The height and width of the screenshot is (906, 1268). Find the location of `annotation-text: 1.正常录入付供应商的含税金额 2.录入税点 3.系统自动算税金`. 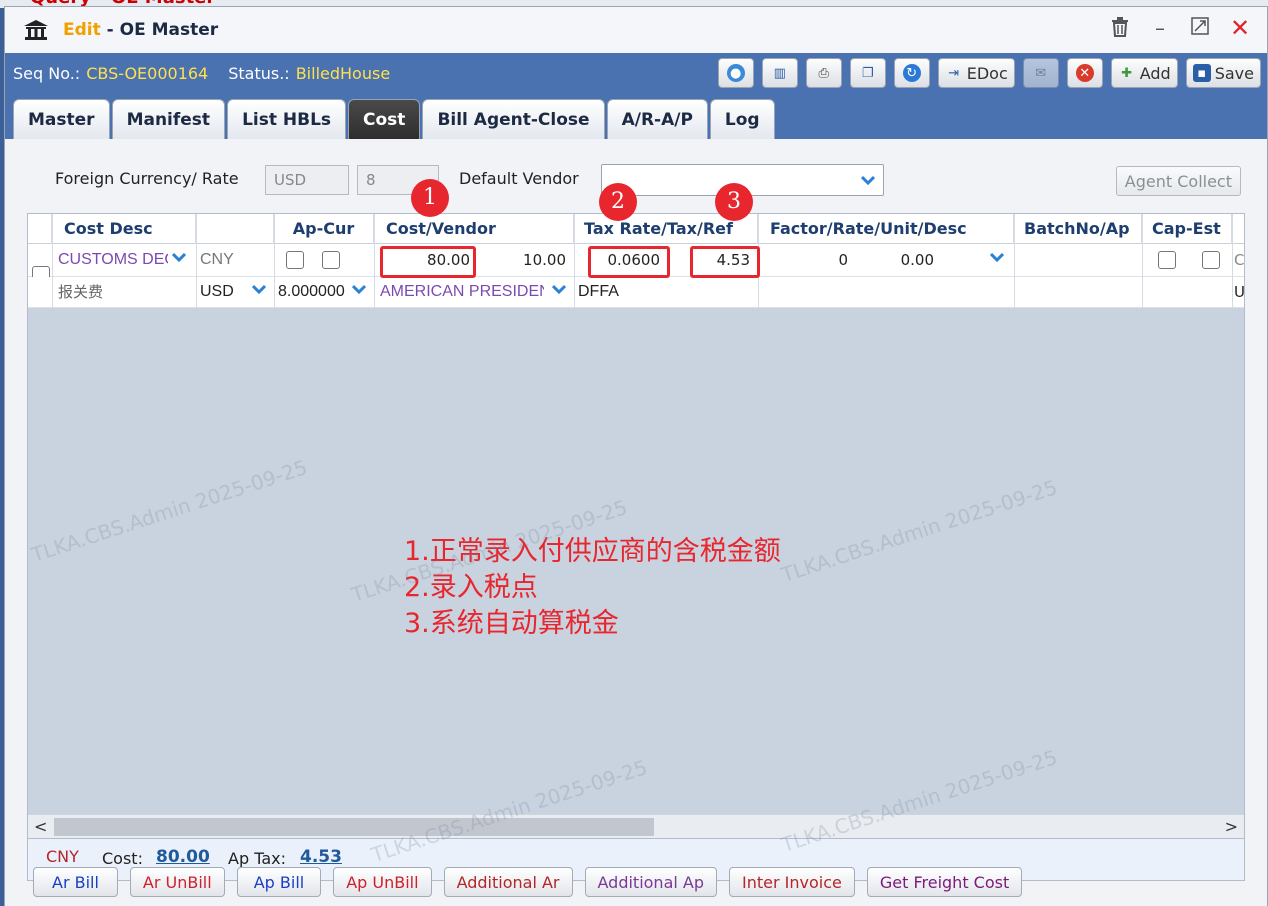

annotation-text: 1.正常录入付供应商的含税金额 2.录入税点 3.系统自动算税金 is located at coordinates (592, 588).